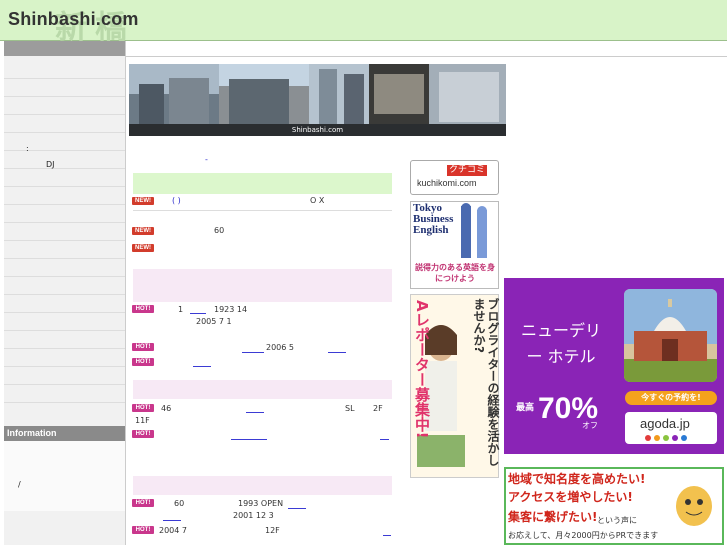 The image size is (727, 545). What do you see at coordinates (142, 420) in the screenshot?
I see `news-item-text: 11F` at bounding box center [142, 420].